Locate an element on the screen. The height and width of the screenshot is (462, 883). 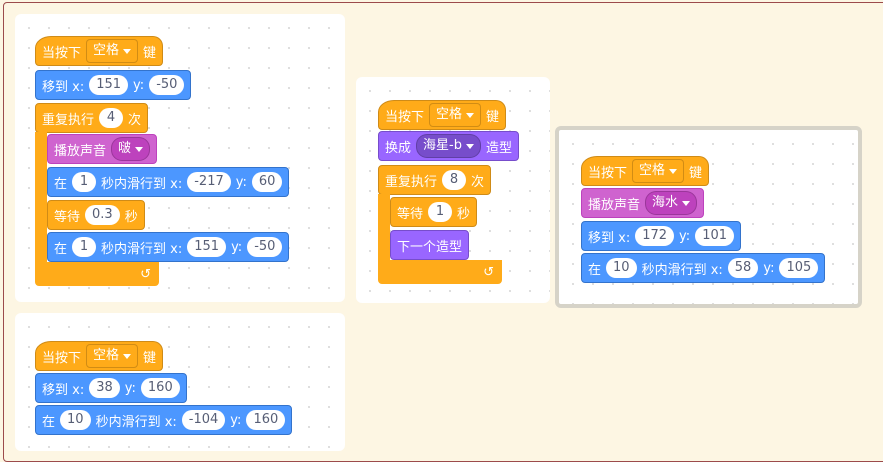
wait-secs-input: 0.3 is located at coordinates (102, 215).